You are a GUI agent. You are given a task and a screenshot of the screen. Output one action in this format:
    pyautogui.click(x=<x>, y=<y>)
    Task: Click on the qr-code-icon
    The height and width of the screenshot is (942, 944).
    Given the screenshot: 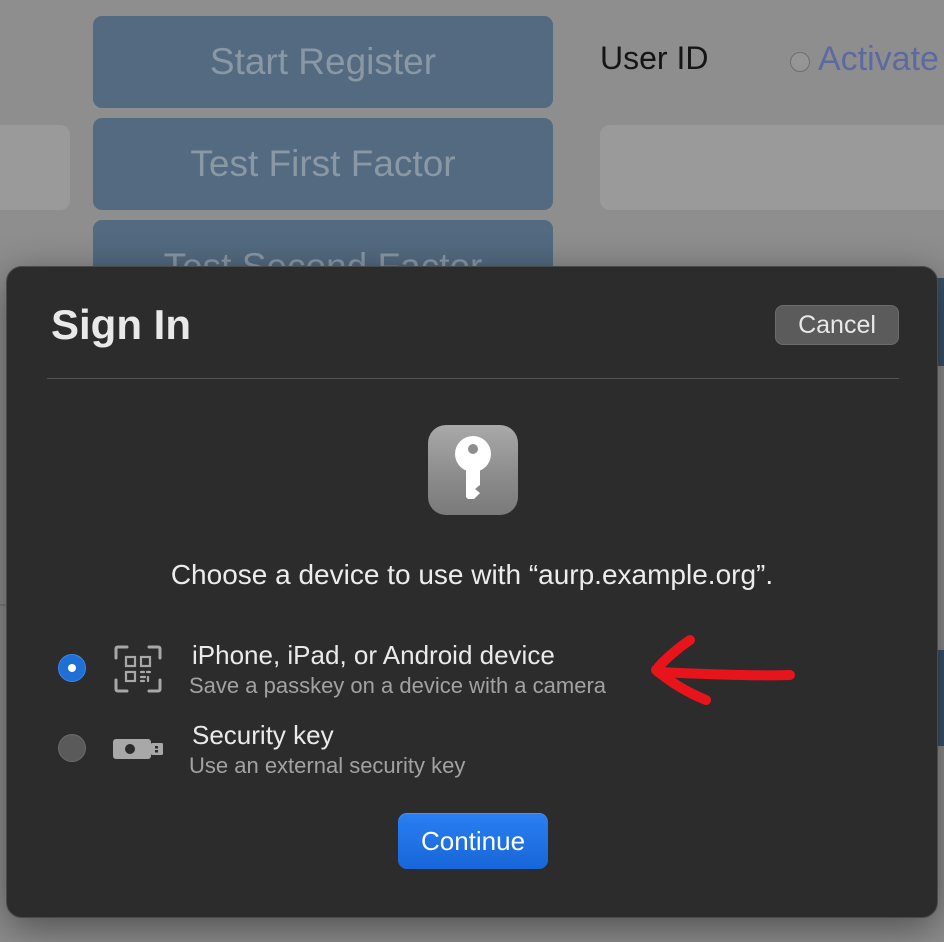 What is the action you would take?
    pyautogui.click(x=138, y=671)
    